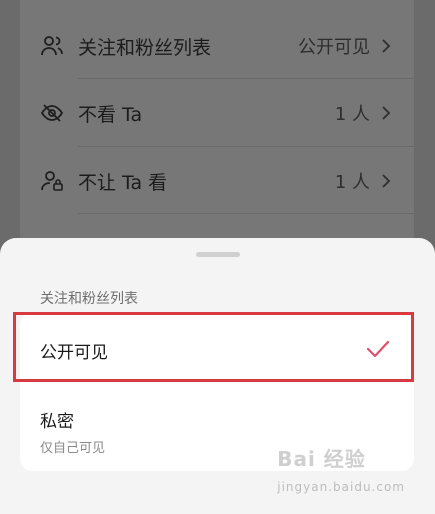 Image resolution: width=435 pixels, height=514 pixels. I want to click on option-label: 私密, so click(57, 422).